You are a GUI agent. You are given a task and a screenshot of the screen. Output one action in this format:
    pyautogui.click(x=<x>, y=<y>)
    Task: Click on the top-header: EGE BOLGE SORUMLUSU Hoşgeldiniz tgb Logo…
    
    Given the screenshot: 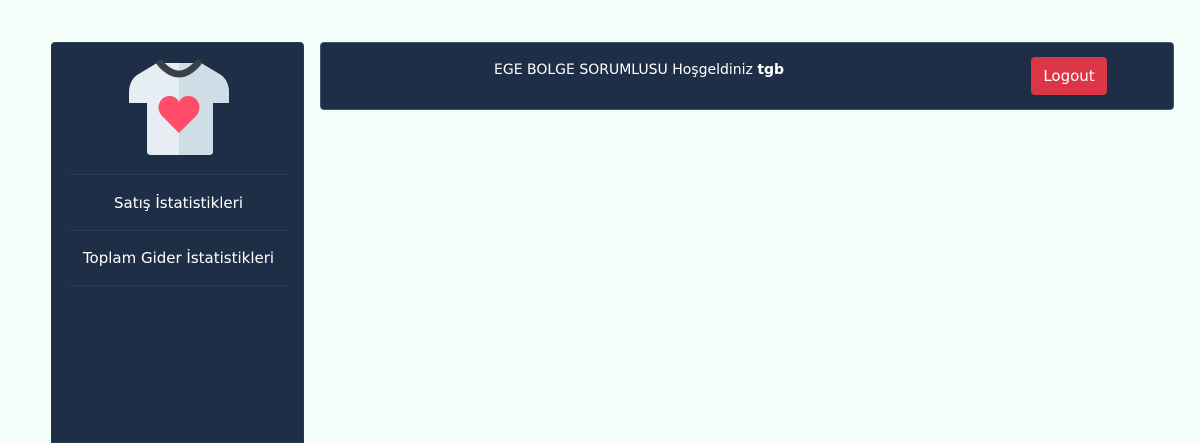 What is the action you would take?
    pyautogui.click(x=747, y=76)
    